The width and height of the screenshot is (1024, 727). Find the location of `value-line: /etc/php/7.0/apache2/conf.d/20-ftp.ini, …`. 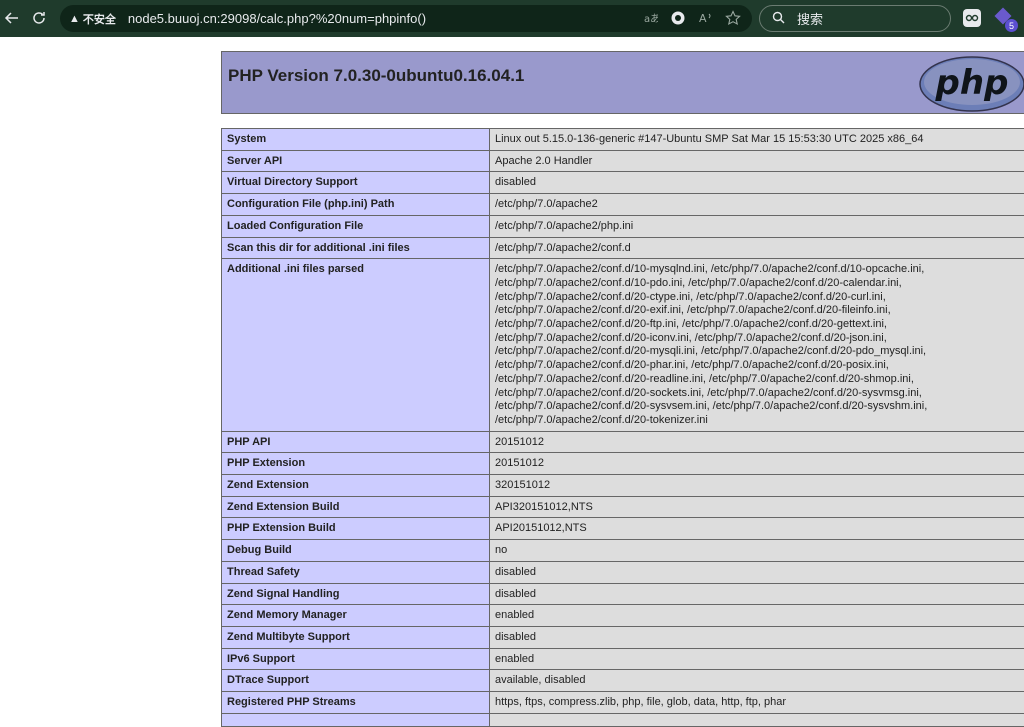

value-line: /etc/php/7.0/apache2/conf.d/20-ftp.ini, … is located at coordinates (757, 325).